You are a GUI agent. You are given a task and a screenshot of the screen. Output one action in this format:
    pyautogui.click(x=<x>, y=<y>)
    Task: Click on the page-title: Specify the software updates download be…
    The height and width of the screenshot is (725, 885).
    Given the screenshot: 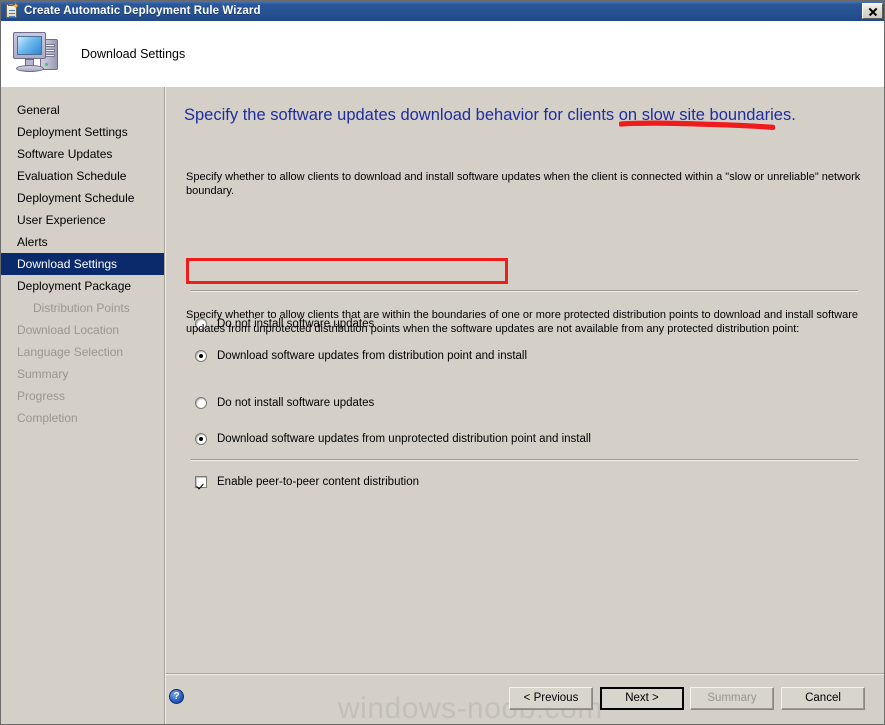 What is the action you would take?
    pyautogui.click(x=490, y=115)
    